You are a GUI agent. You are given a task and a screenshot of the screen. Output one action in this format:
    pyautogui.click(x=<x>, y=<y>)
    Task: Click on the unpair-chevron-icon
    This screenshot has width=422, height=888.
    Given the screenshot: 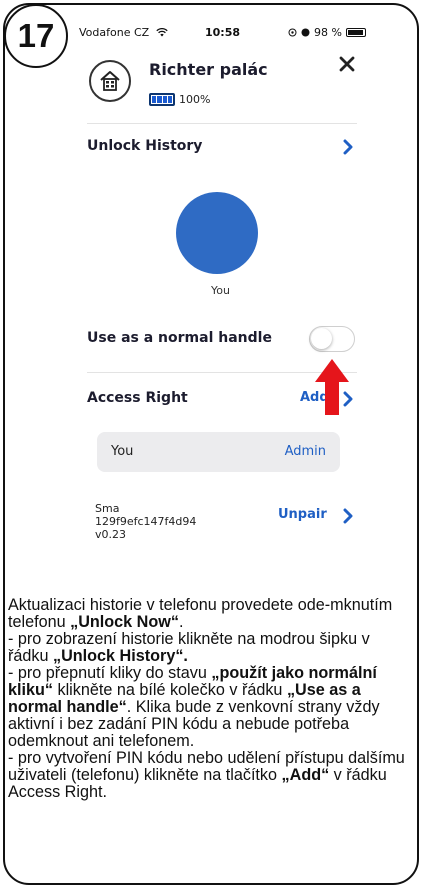 What is the action you would take?
    pyautogui.click(x=348, y=516)
    